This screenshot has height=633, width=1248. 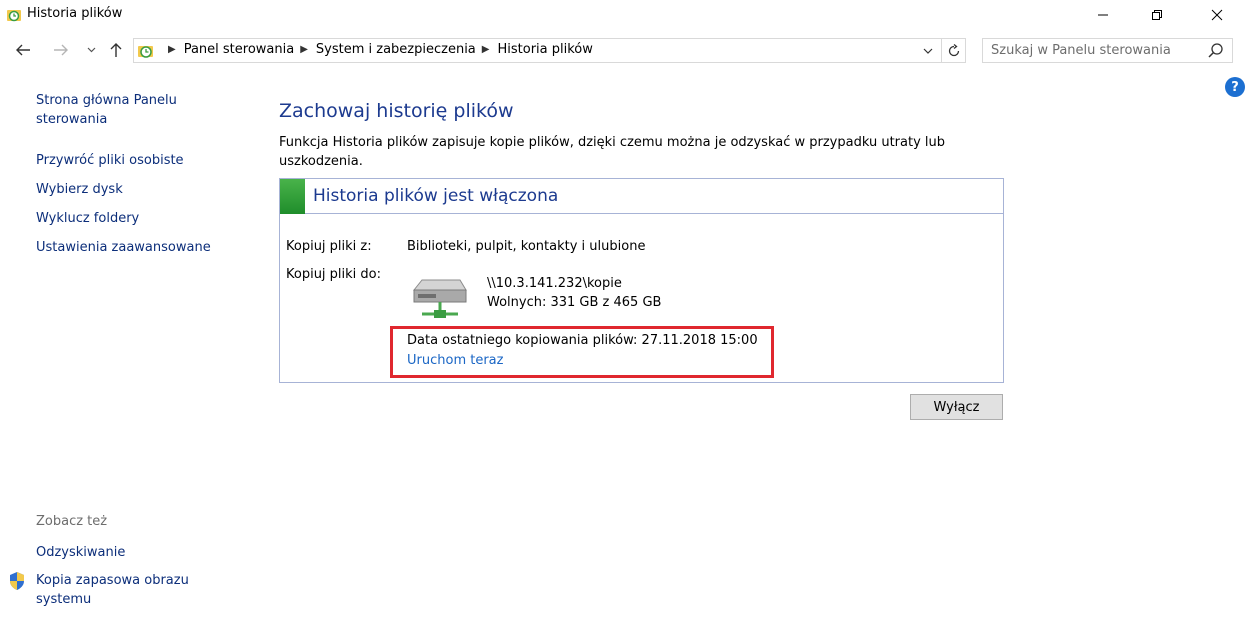 I want to click on sidebar-link-home: Strona główna Panelu sterowania, so click(x=126, y=110).